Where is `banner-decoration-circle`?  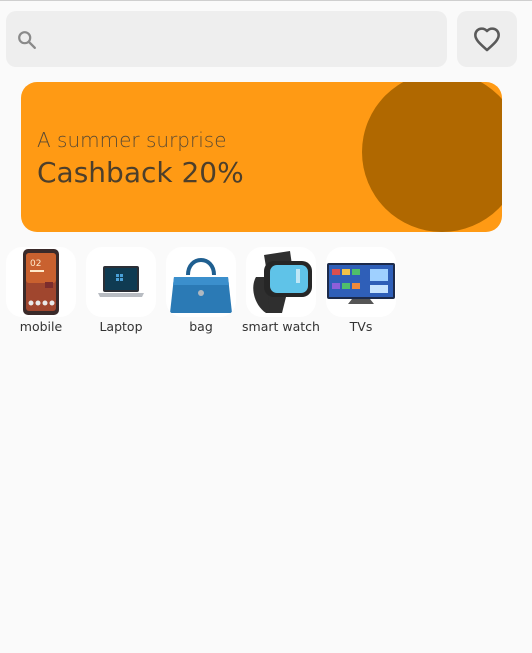 banner-decoration-circle is located at coordinates (432, 157).